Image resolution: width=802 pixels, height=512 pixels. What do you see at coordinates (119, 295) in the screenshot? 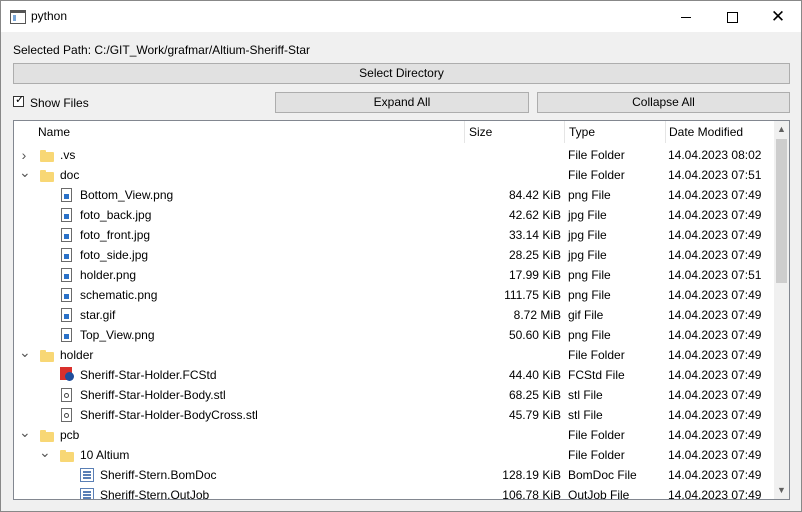
I see `row-name: schematic.png` at bounding box center [119, 295].